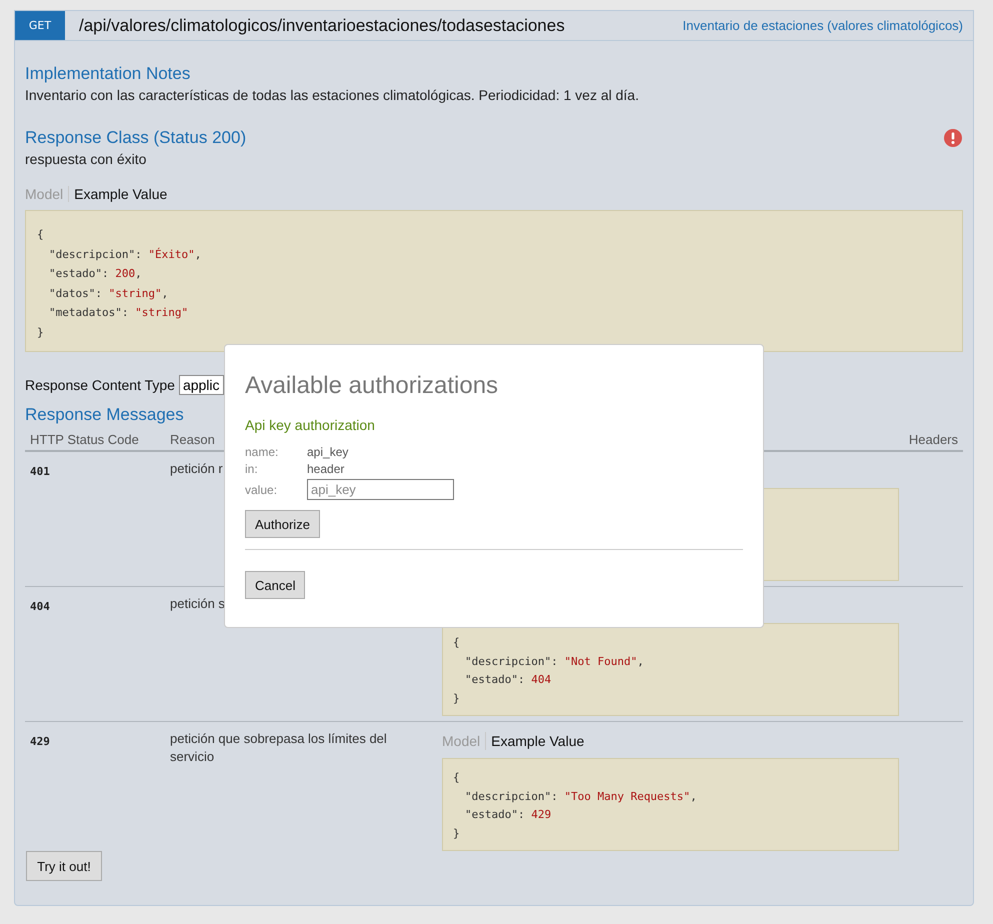 The height and width of the screenshot is (924, 993). I want to click on error-icon, so click(953, 138).